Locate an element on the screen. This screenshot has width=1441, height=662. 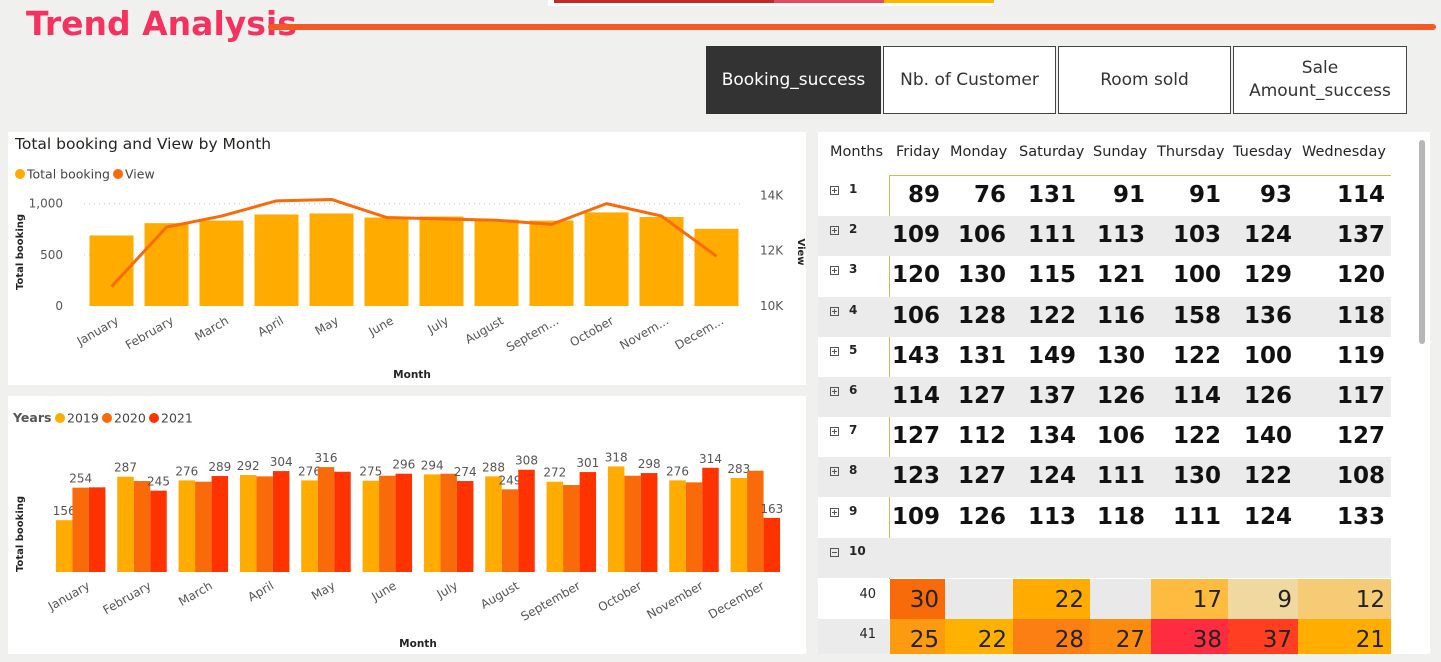
column-header-saturday: Saturday is located at coordinates (1051, 152).